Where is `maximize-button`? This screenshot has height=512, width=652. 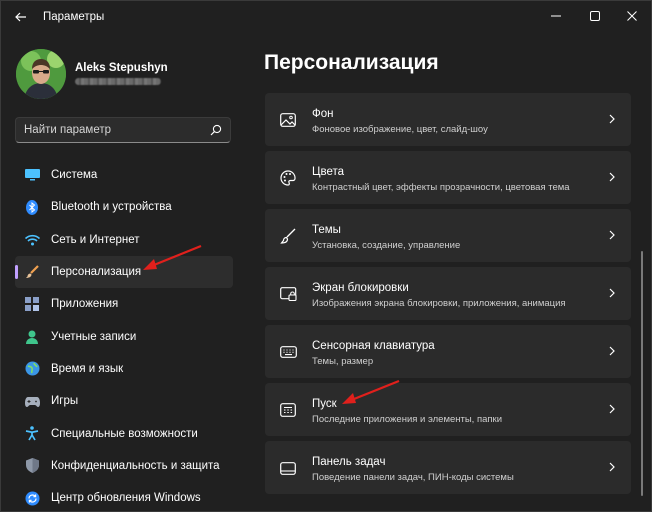 maximize-button is located at coordinates (595, 16).